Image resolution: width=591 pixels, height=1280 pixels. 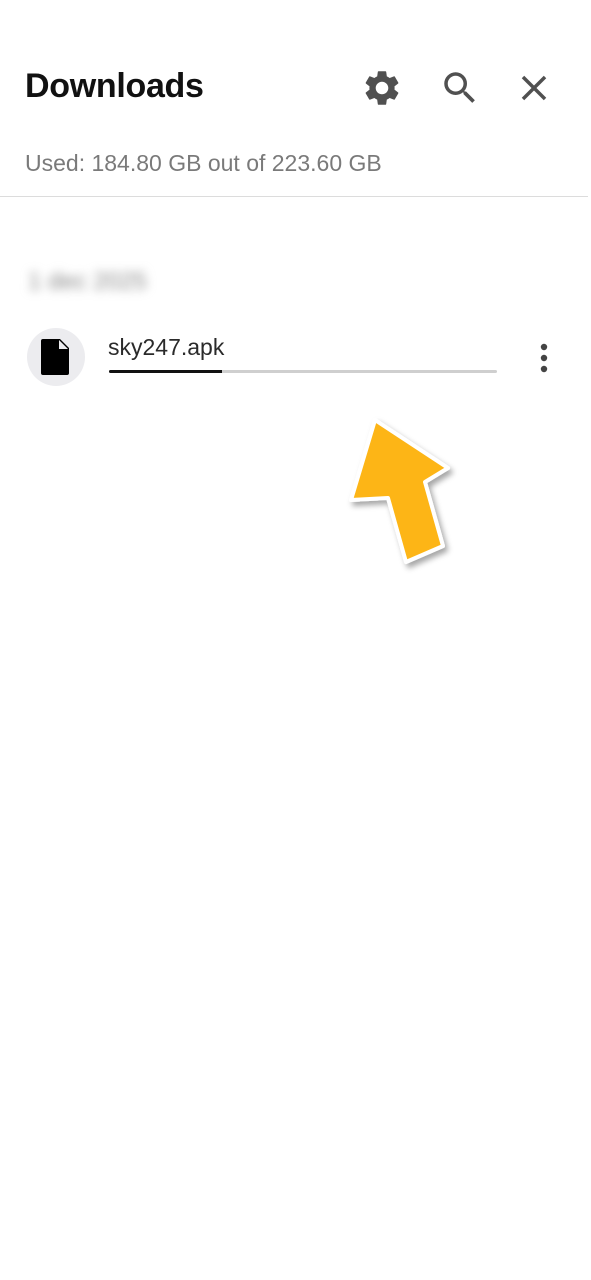 I want to click on more-options-button, so click(x=544, y=358).